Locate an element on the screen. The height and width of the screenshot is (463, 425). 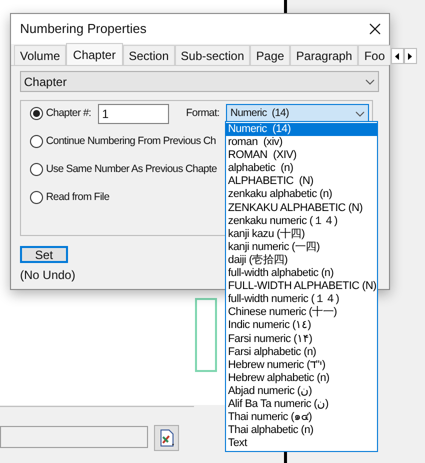
tab: Page is located at coordinates (270, 55).